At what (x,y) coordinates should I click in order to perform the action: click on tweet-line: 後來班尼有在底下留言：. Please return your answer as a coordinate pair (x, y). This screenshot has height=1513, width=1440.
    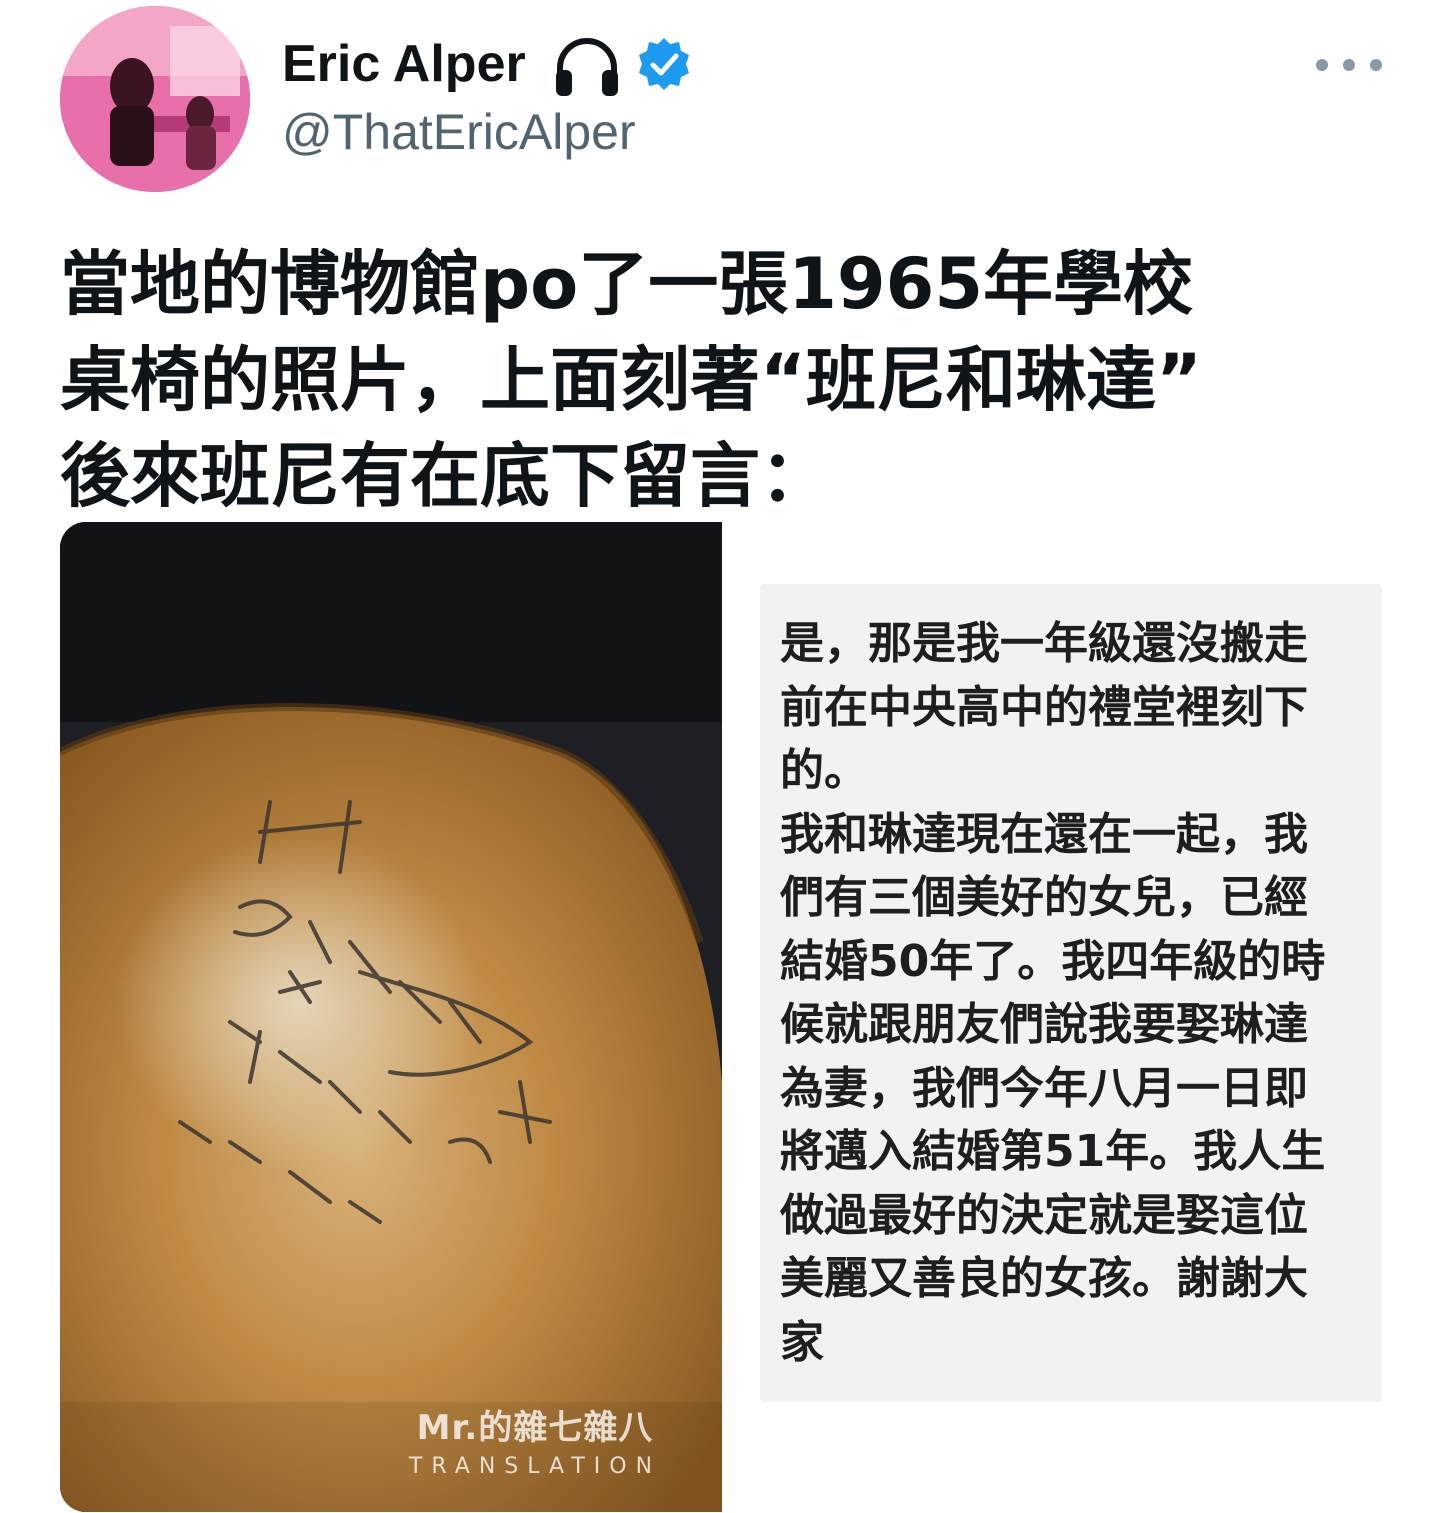
    Looking at the image, I should click on (445, 476).